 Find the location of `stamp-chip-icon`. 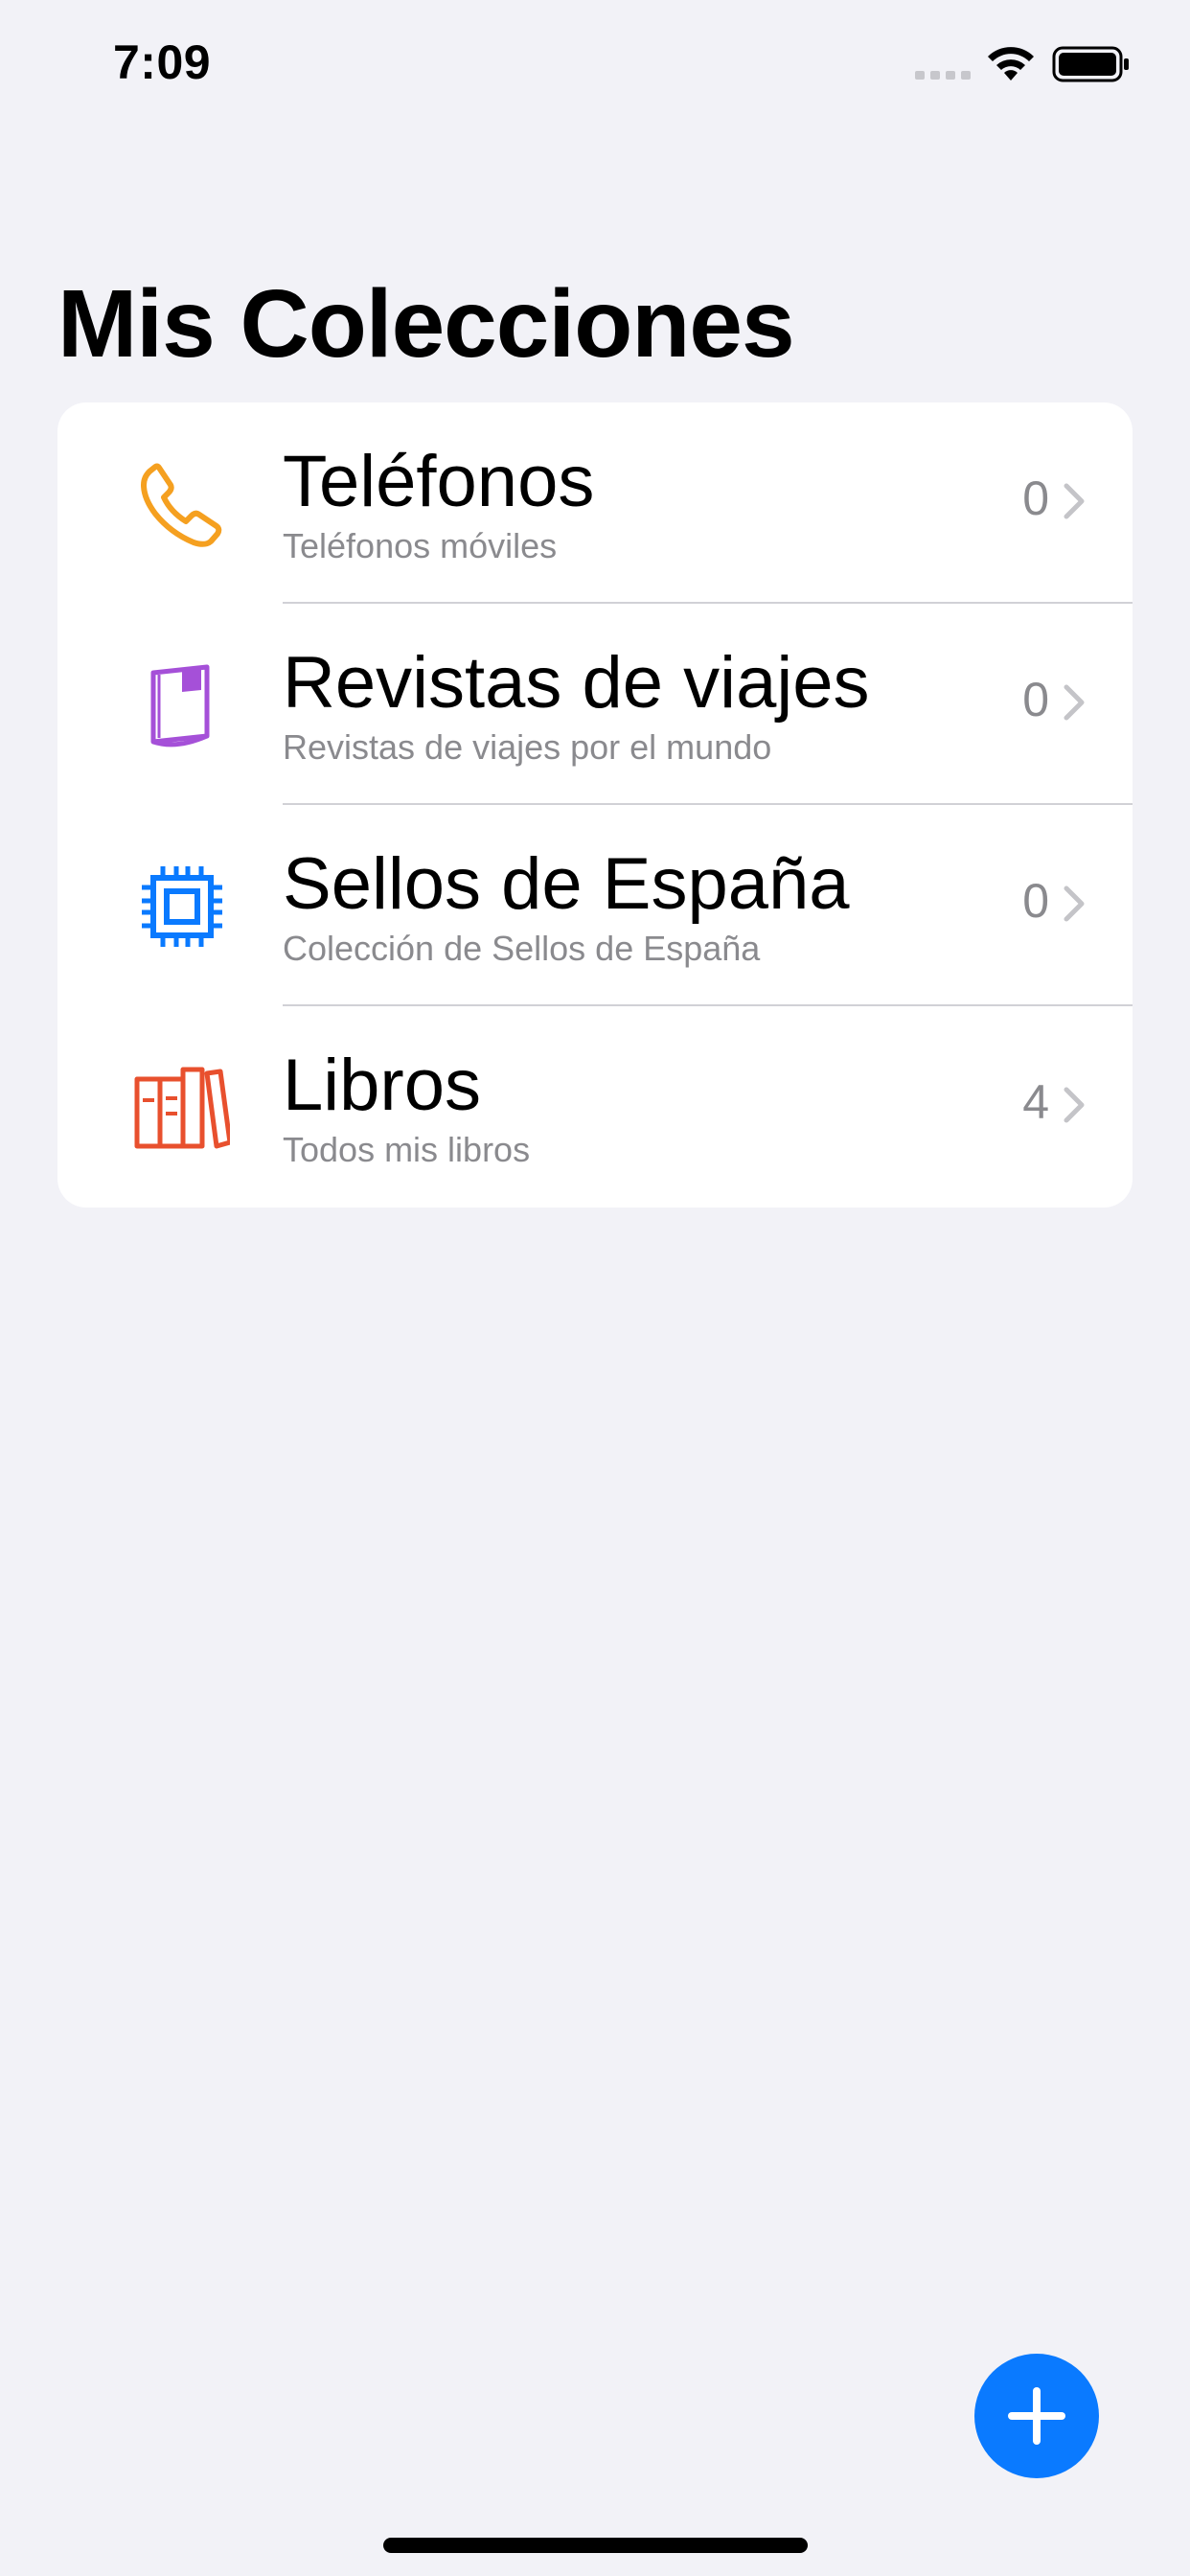

stamp-chip-icon is located at coordinates (182, 906).